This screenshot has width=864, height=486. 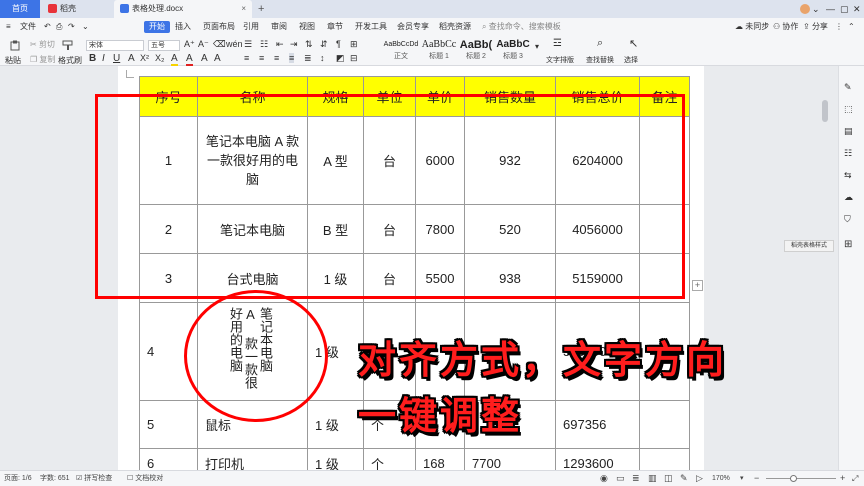 What do you see at coordinates (309, 44) in the screenshot?
I see `text-direction-icon: ⇅` at bounding box center [309, 44].